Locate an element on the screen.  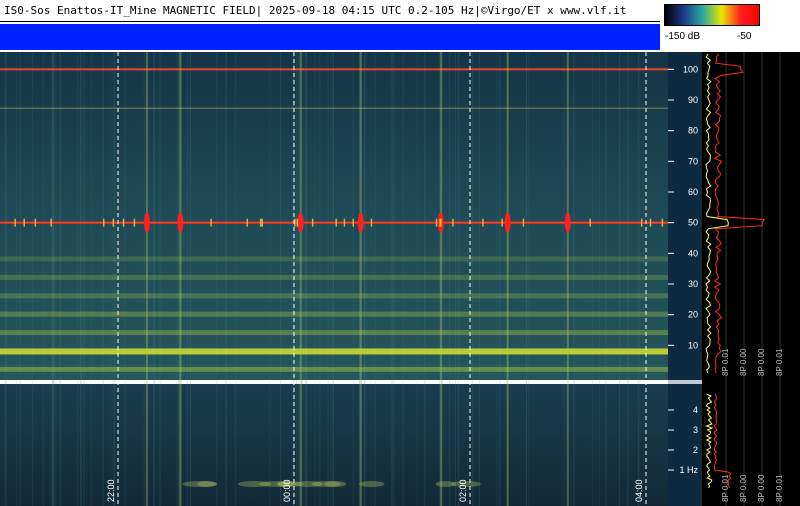
x-tick-label: 22:00 is located at coordinates (111, 490).